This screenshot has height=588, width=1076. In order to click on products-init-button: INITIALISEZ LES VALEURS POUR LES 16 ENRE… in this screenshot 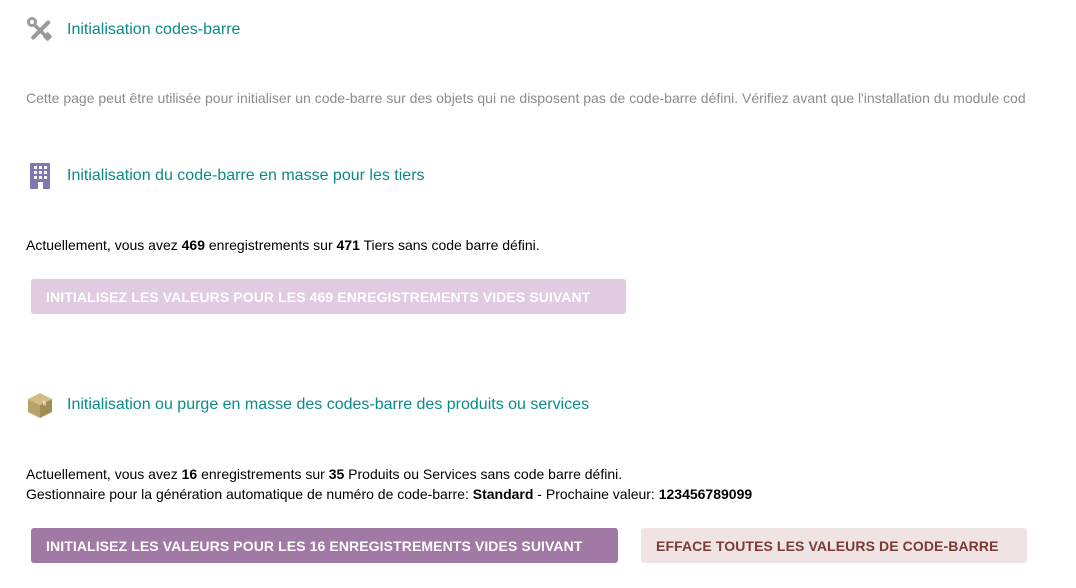, I will do `click(324, 545)`.